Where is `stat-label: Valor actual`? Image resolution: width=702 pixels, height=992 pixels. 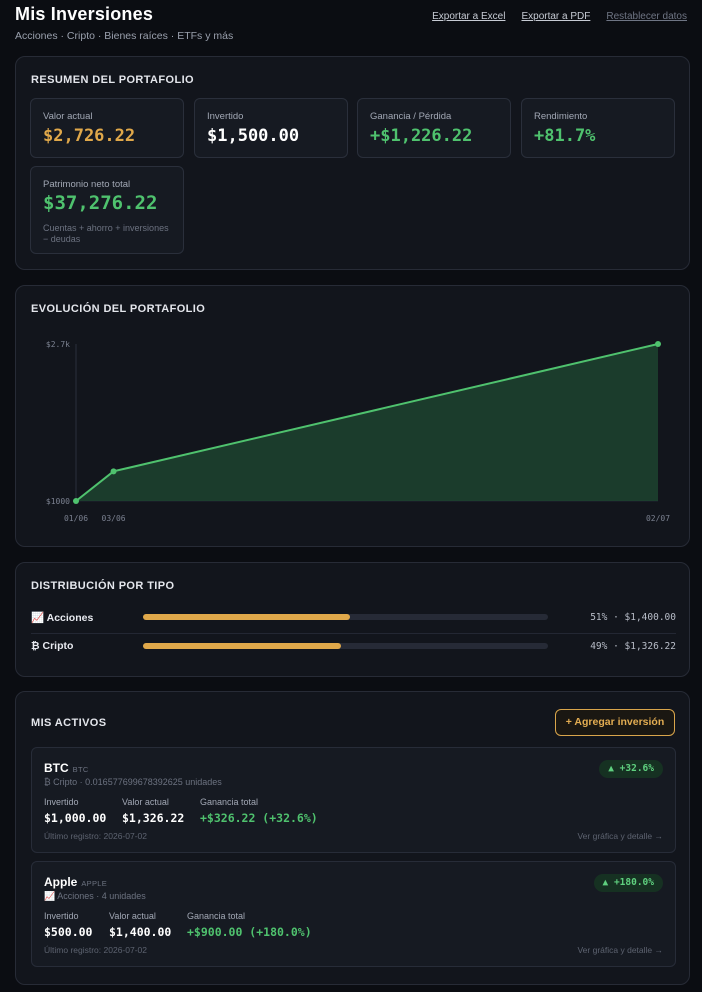 stat-label: Valor actual is located at coordinates (68, 116).